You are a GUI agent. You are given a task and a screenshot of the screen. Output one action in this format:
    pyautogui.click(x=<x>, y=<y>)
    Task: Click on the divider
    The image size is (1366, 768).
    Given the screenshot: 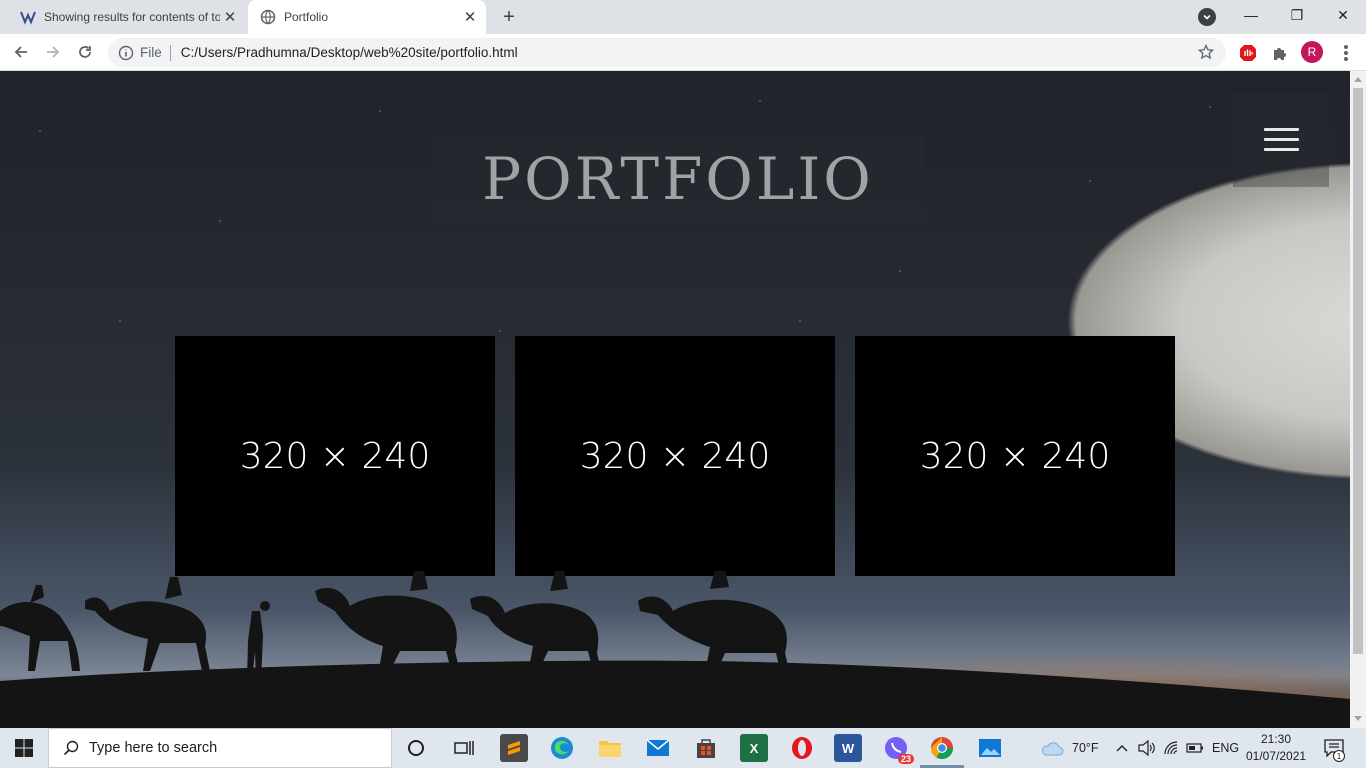 What is the action you would take?
    pyautogui.click(x=170, y=52)
    